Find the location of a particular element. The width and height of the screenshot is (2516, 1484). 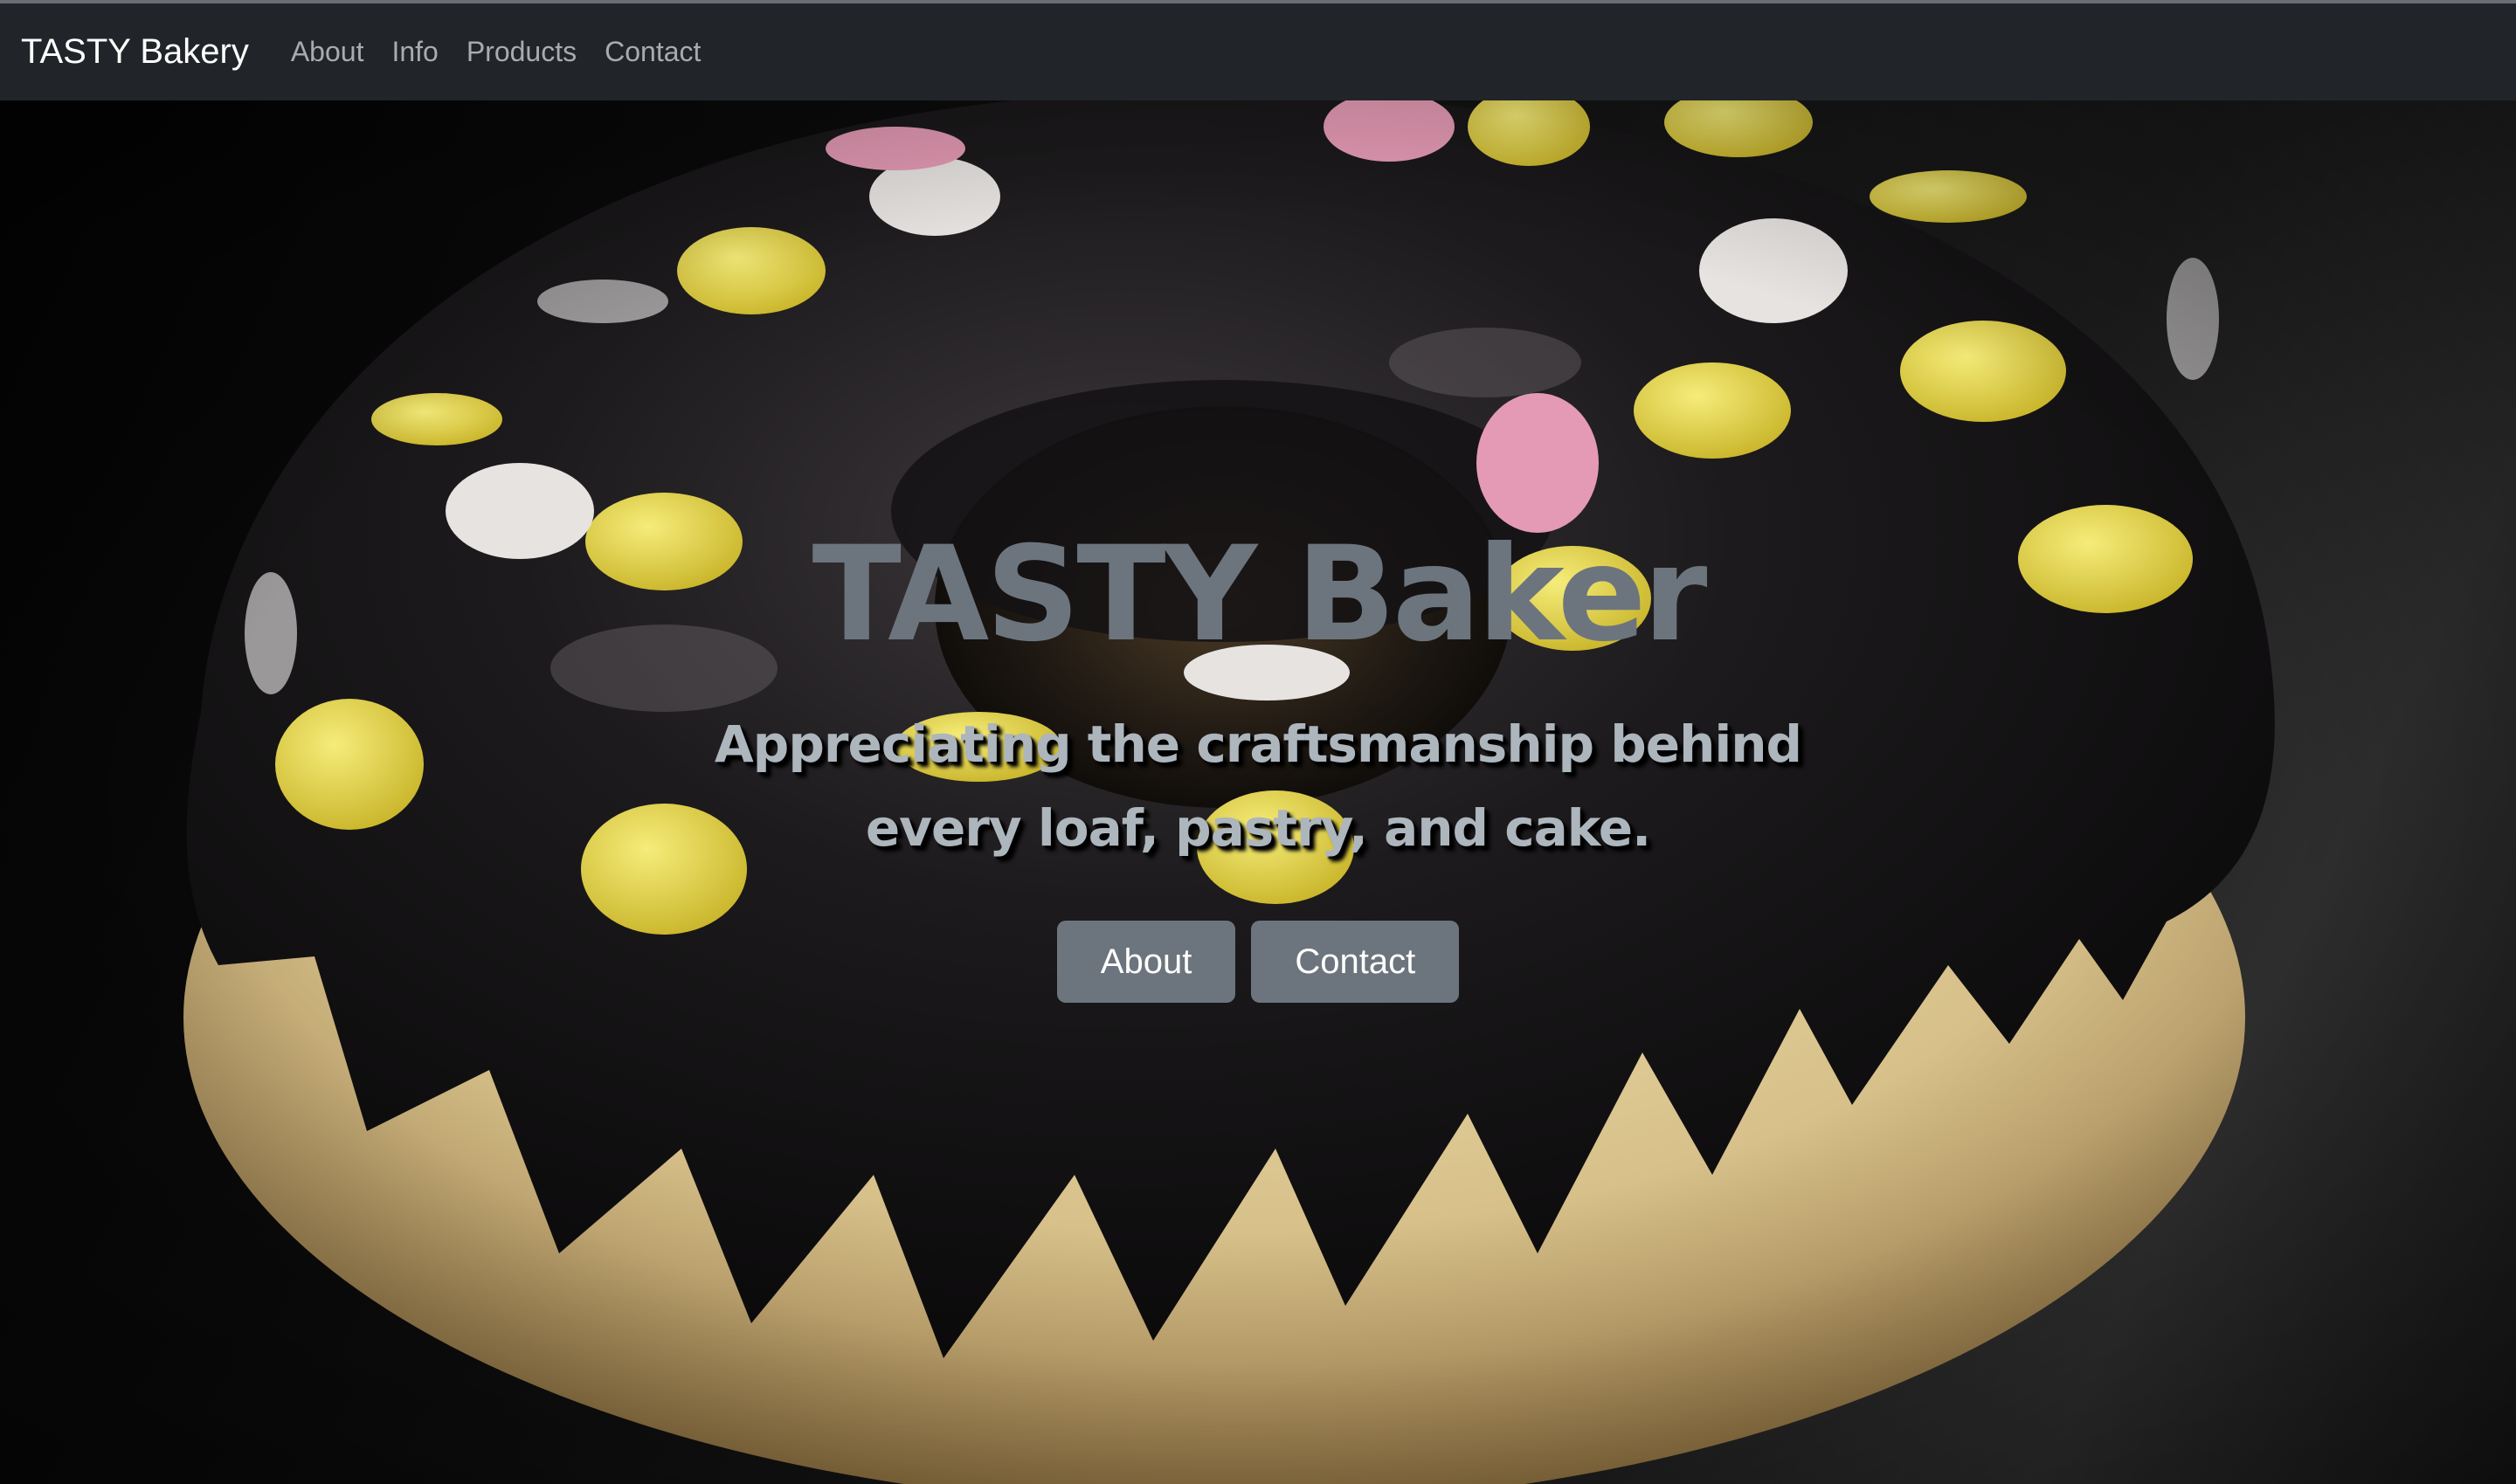

nav-links: About Info Products Contact is located at coordinates (510, 52).